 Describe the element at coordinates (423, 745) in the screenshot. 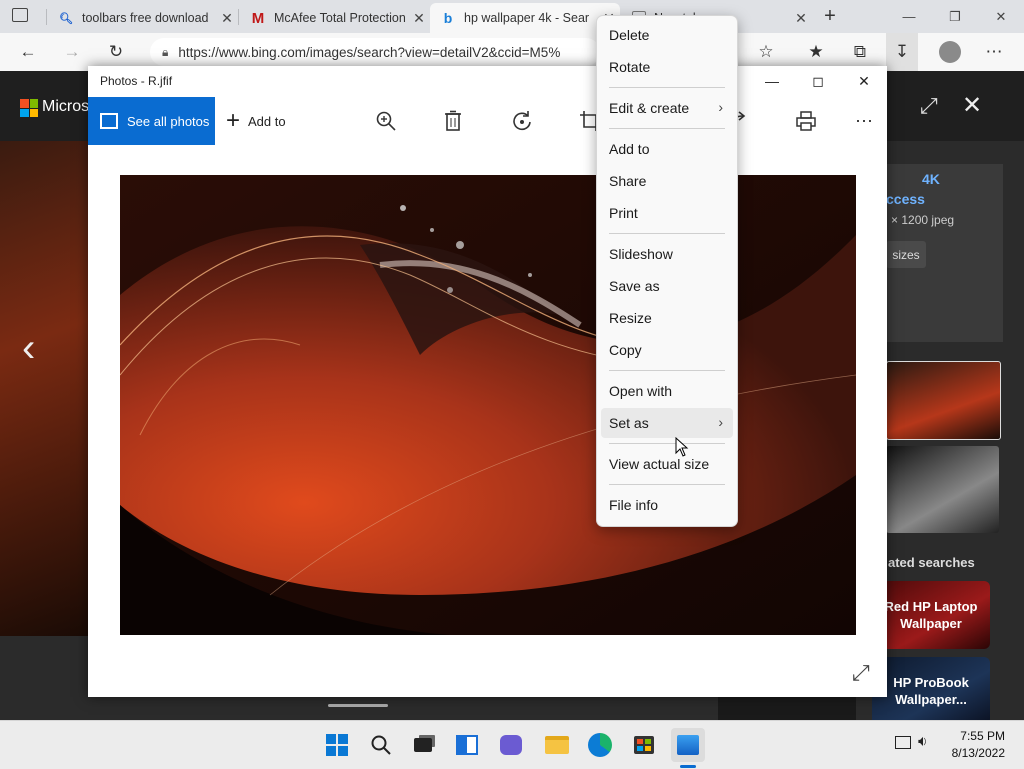

I see `task-view-icon` at that location.